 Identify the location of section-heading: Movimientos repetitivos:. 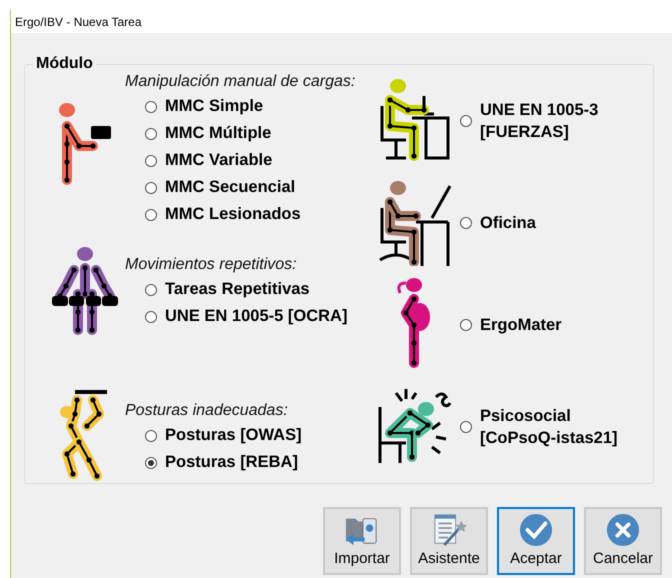
(211, 265).